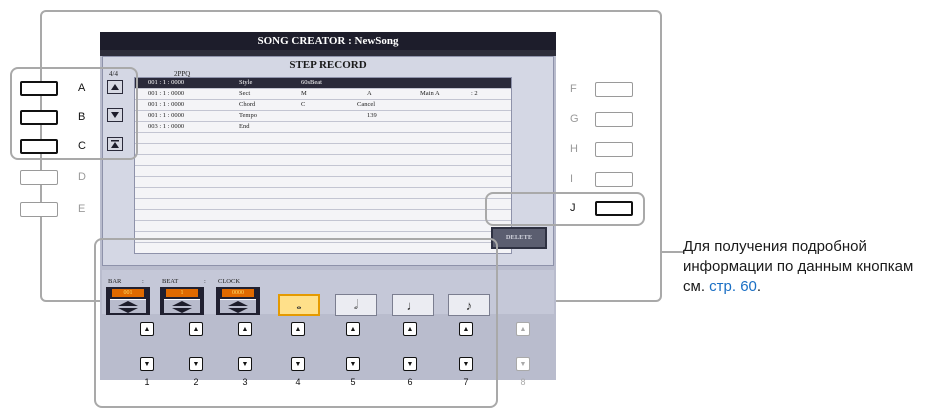 The image size is (929, 408). I want to click on side-button-d, so click(39, 177).